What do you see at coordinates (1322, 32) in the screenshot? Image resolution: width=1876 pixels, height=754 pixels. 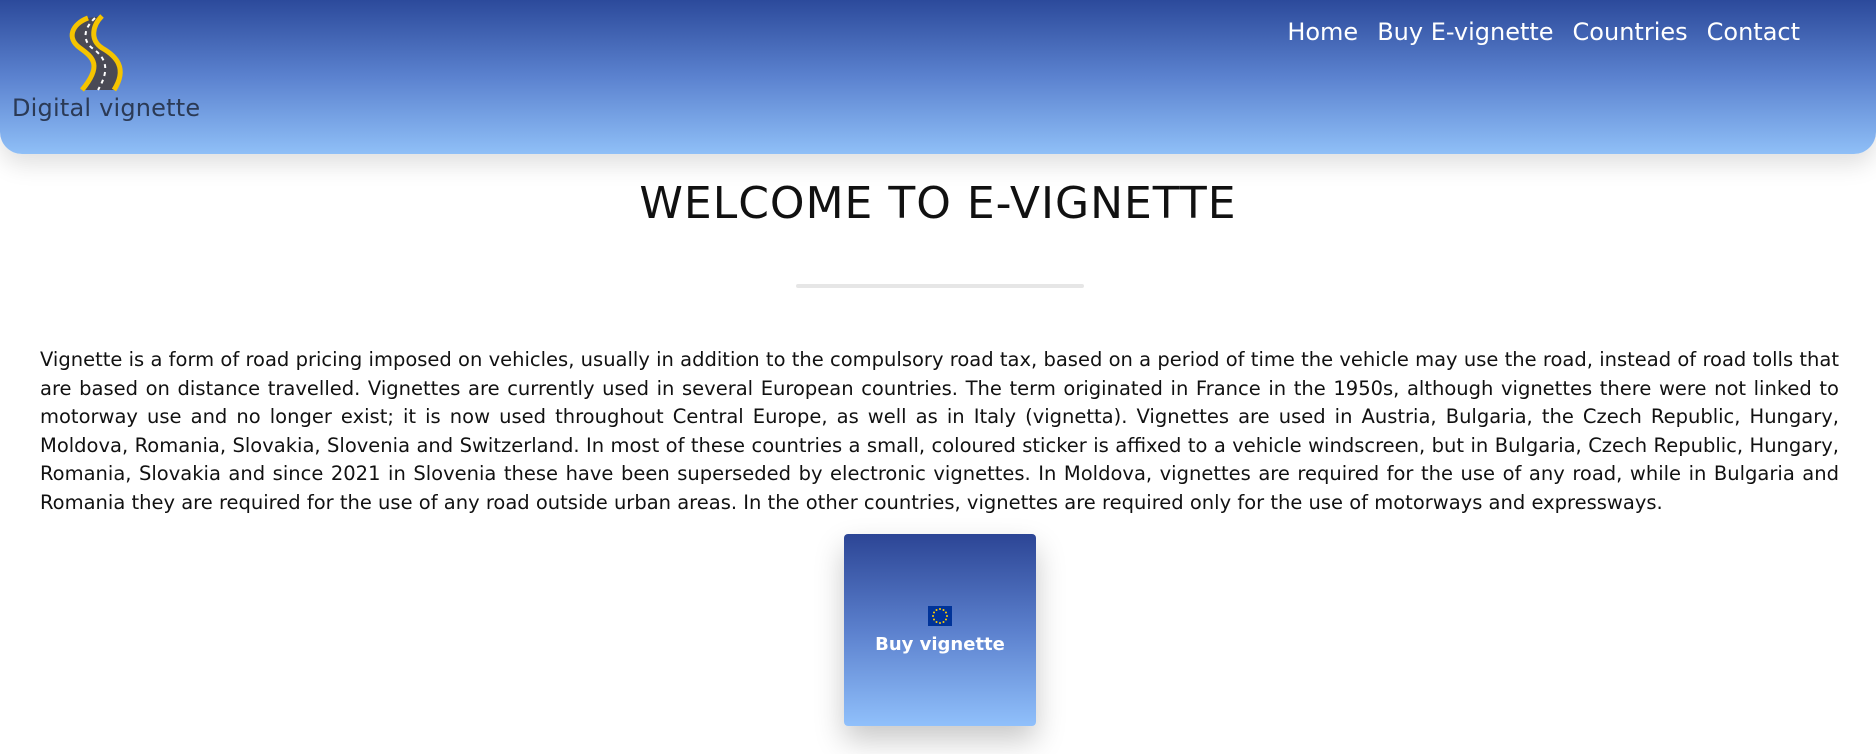 I see `nav-home: Home` at bounding box center [1322, 32].